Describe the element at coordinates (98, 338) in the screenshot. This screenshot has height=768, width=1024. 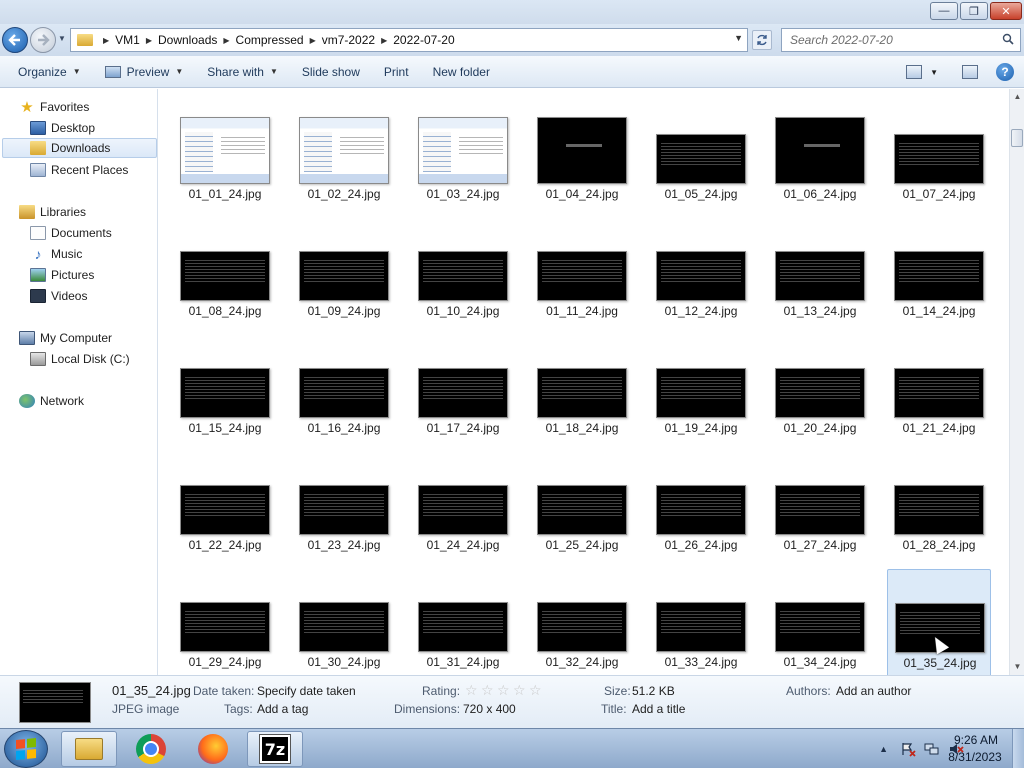
I see `sidebar-item-my-computer: My Computer` at that location.